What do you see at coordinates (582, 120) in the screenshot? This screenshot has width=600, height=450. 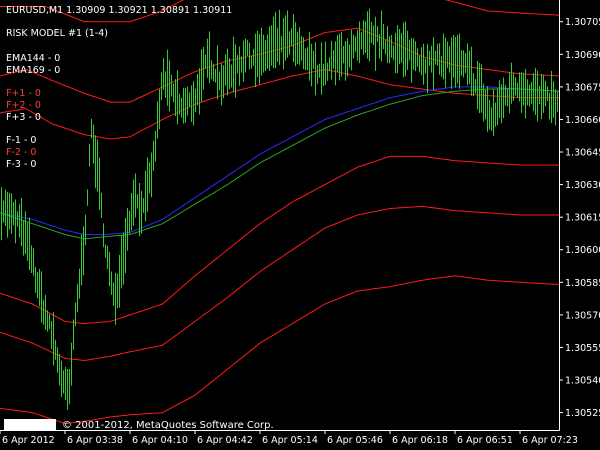 I see `y-tick-label: 1.30660` at bounding box center [582, 120].